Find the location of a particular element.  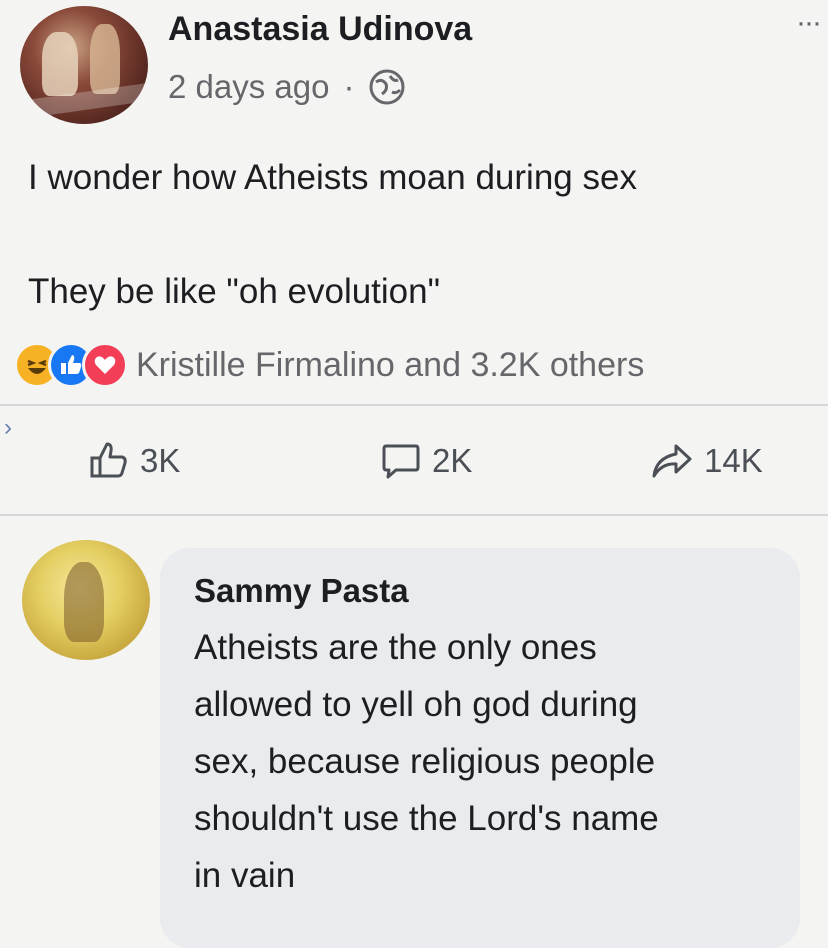

love-icon is located at coordinates (105, 365).